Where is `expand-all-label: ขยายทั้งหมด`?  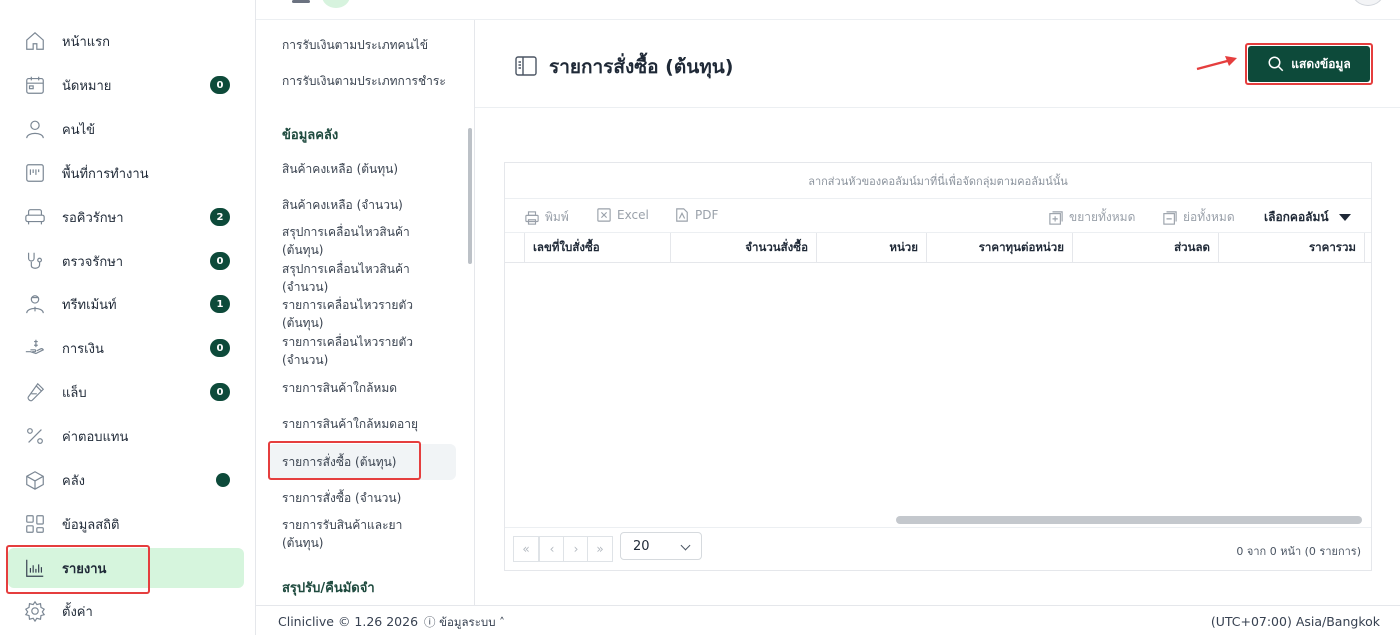
expand-all-label: ขยายทั้งหมด is located at coordinates (1102, 217).